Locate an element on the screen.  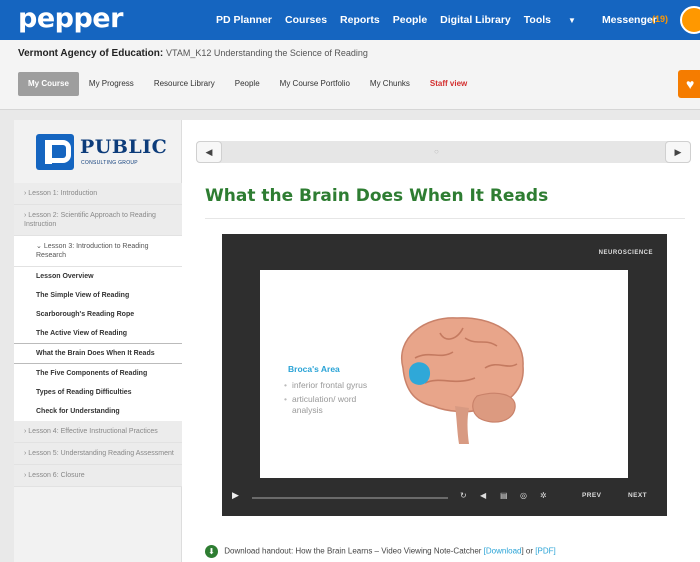
favorite-button: ♥ is located at coordinates (689, 84).